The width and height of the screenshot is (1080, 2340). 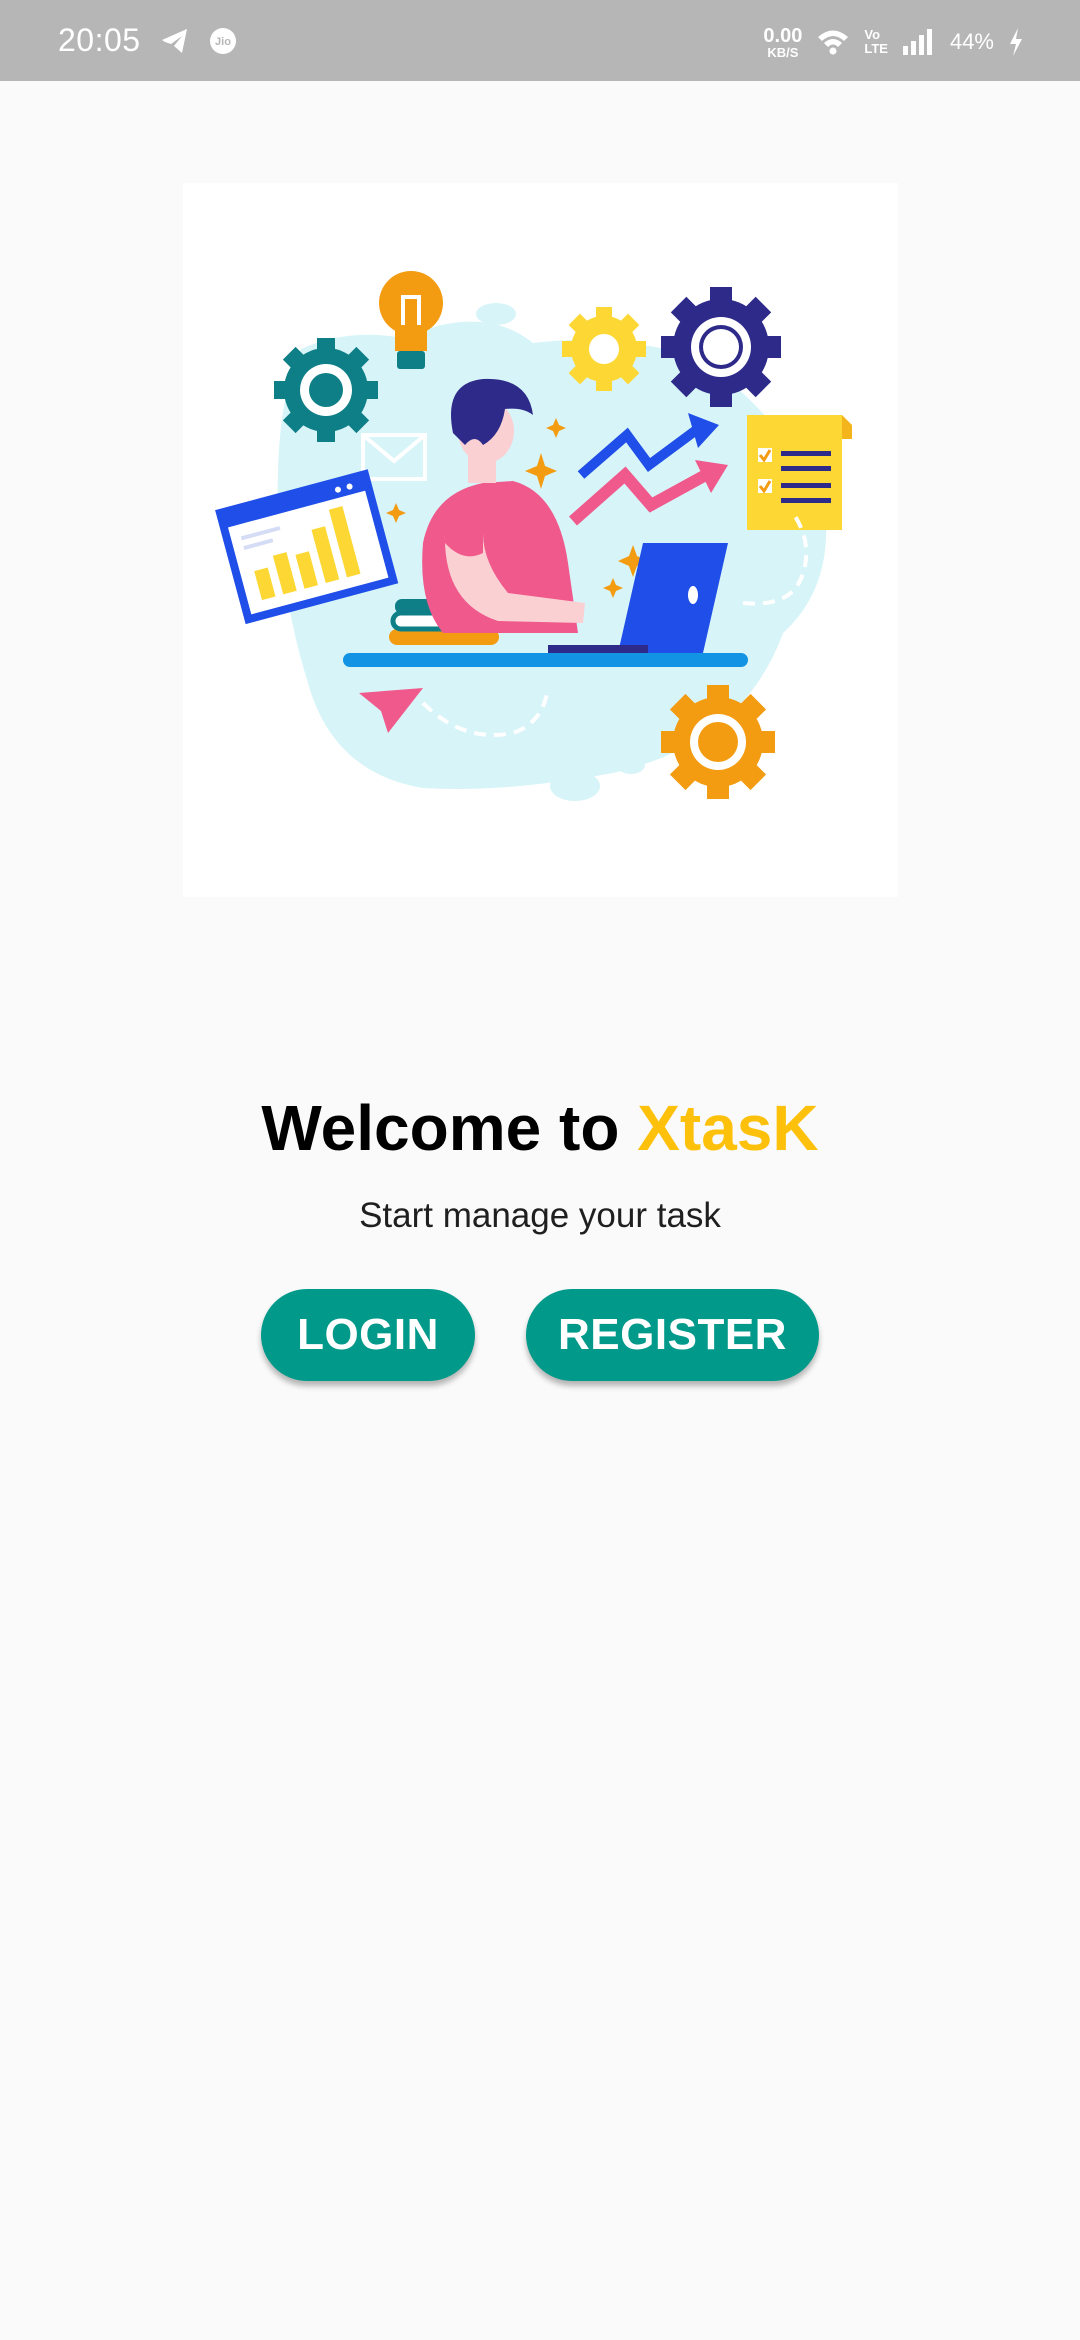 What do you see at coordinates (604, 349) in the screenshot?
I see `yellow-gear` at bounding box center [604, 349].